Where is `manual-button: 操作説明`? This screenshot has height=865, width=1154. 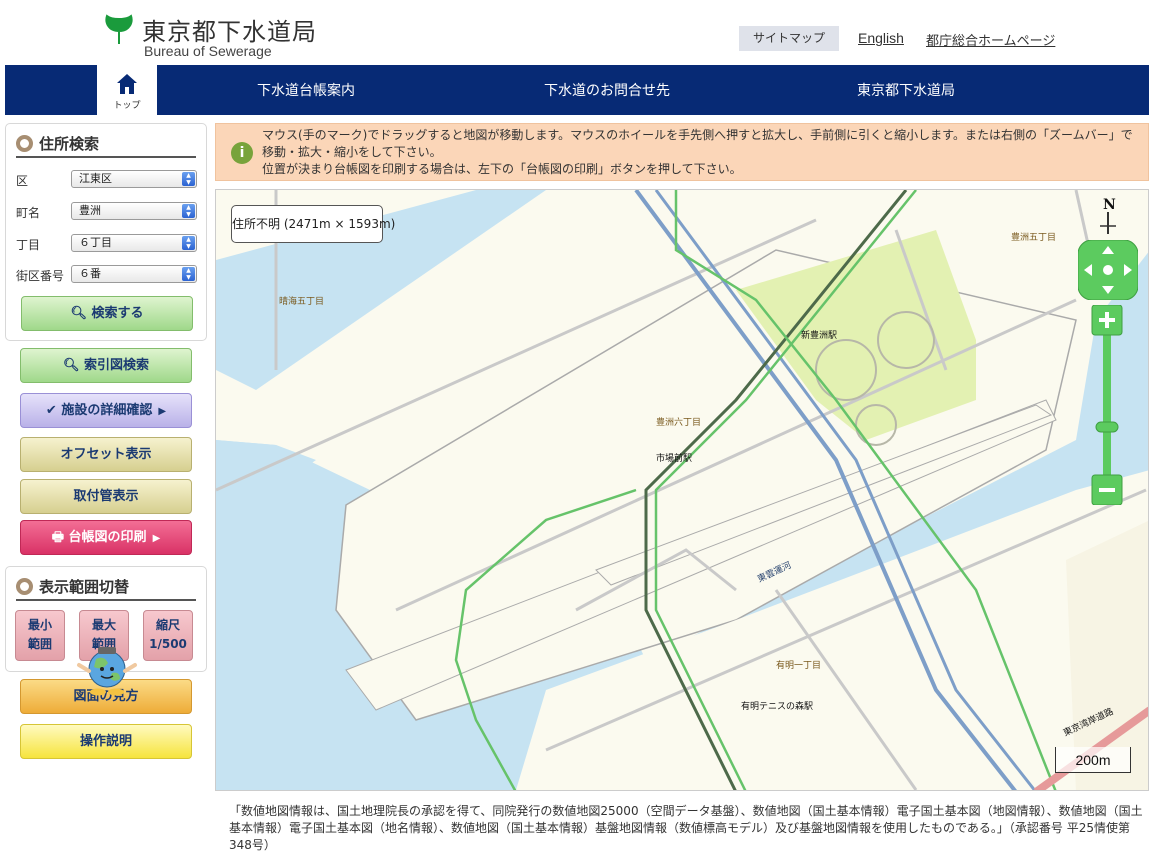 manual-button: 操作説明 is located at coordinates (106, 741).